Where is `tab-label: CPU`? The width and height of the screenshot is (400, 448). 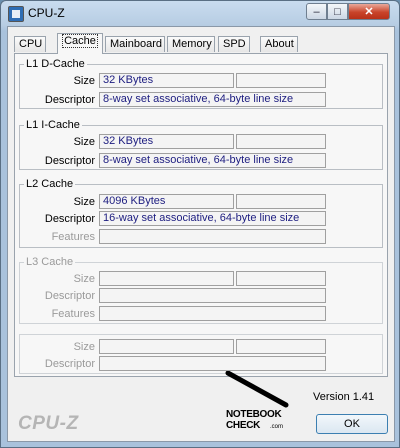 tab-label: CPU is located at coordinates (31, 44).